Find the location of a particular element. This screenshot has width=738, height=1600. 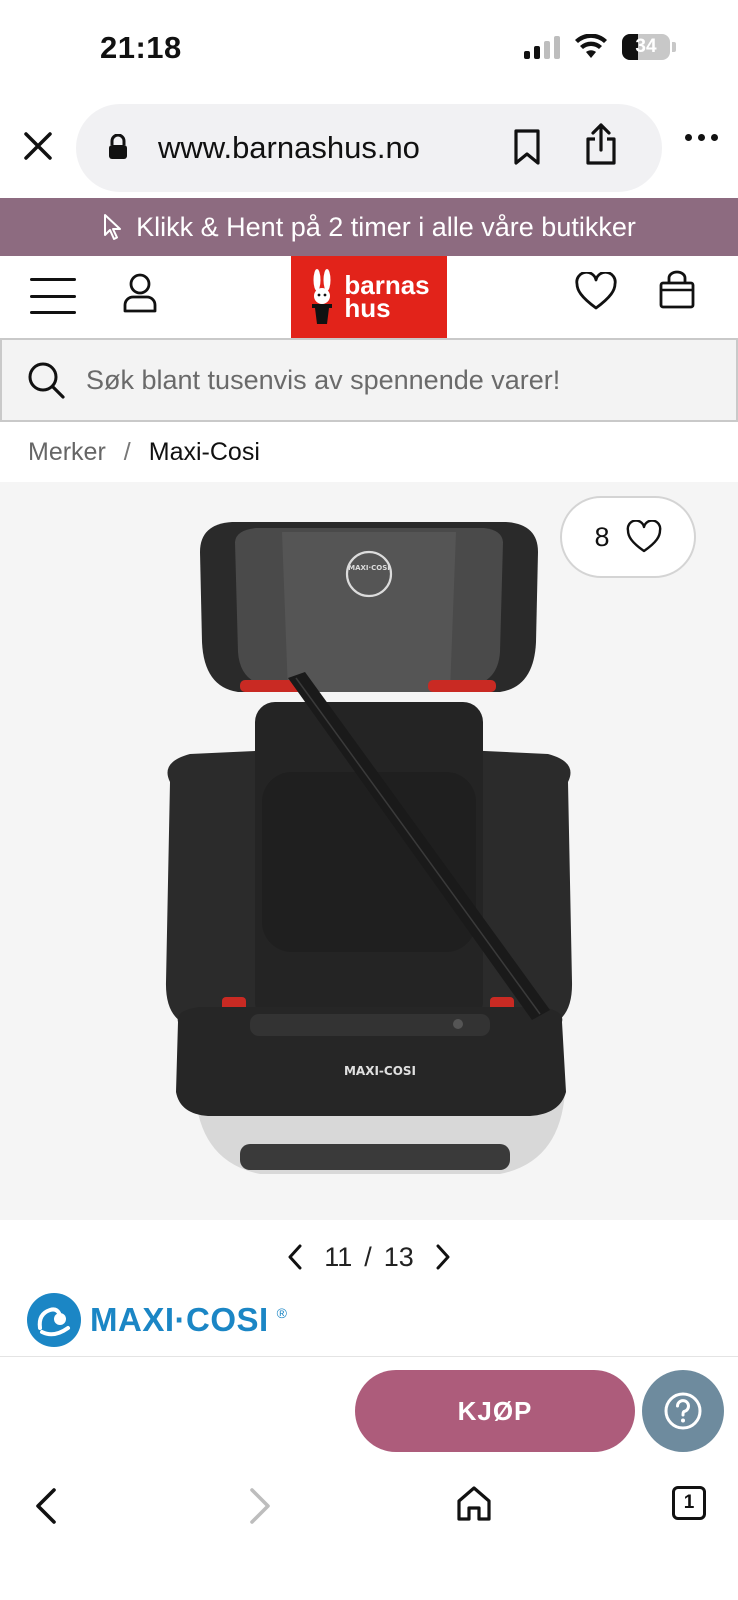

cellular-signal-icon is located at coordinates (542, 47).